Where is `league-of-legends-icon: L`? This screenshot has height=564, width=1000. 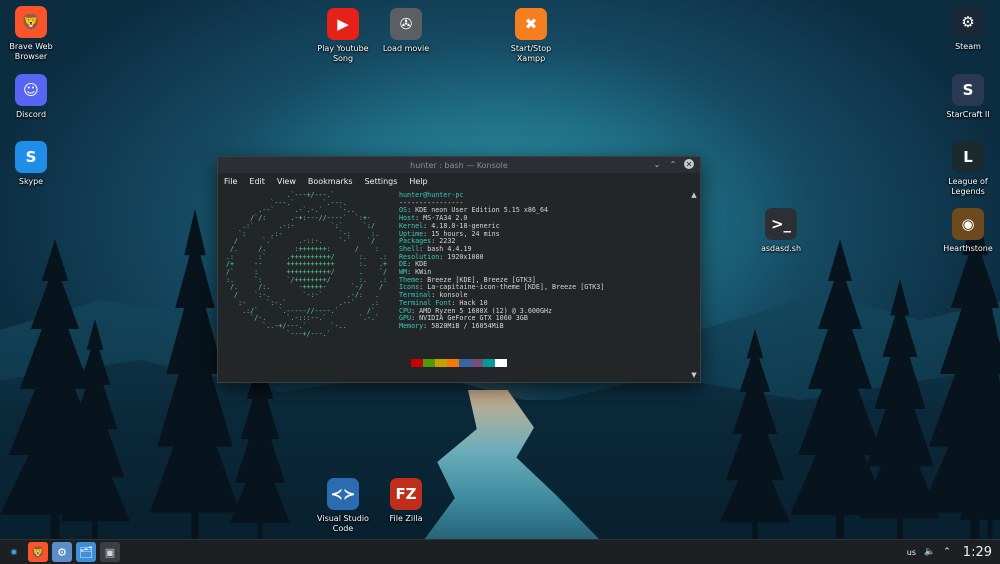 league-of-legends-icon: L is located at coordinates (968, 157).